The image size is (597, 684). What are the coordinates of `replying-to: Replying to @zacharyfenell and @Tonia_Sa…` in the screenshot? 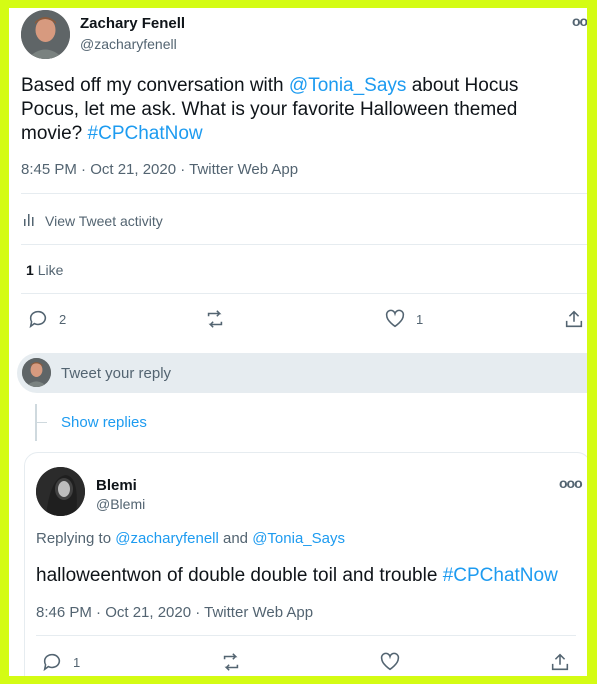 It's located at (190, 538).